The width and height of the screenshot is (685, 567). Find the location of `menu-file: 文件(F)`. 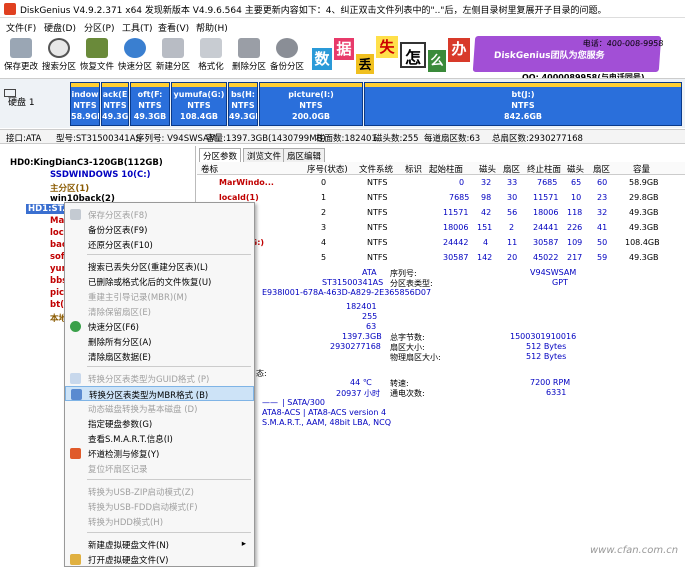

menu-file: 文件(F) is located at coordinates (21, 27).